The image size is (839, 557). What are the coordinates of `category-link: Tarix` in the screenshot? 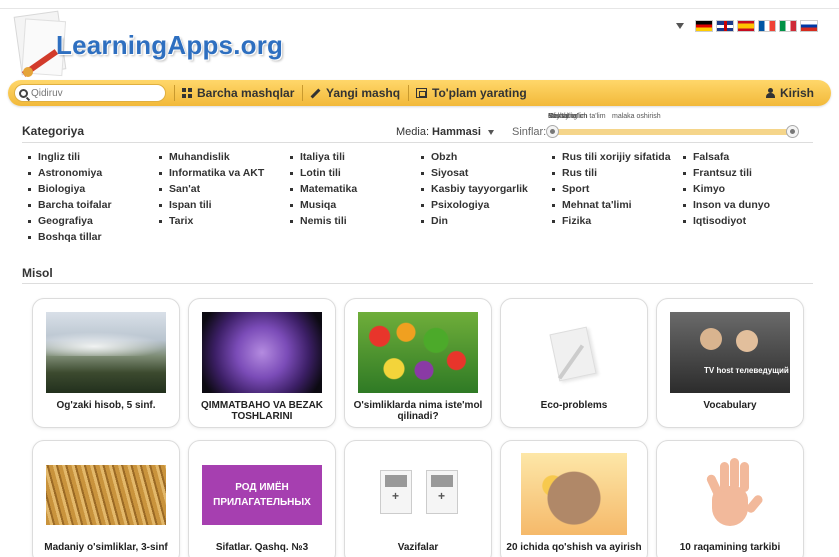 It's located at (176, 221).